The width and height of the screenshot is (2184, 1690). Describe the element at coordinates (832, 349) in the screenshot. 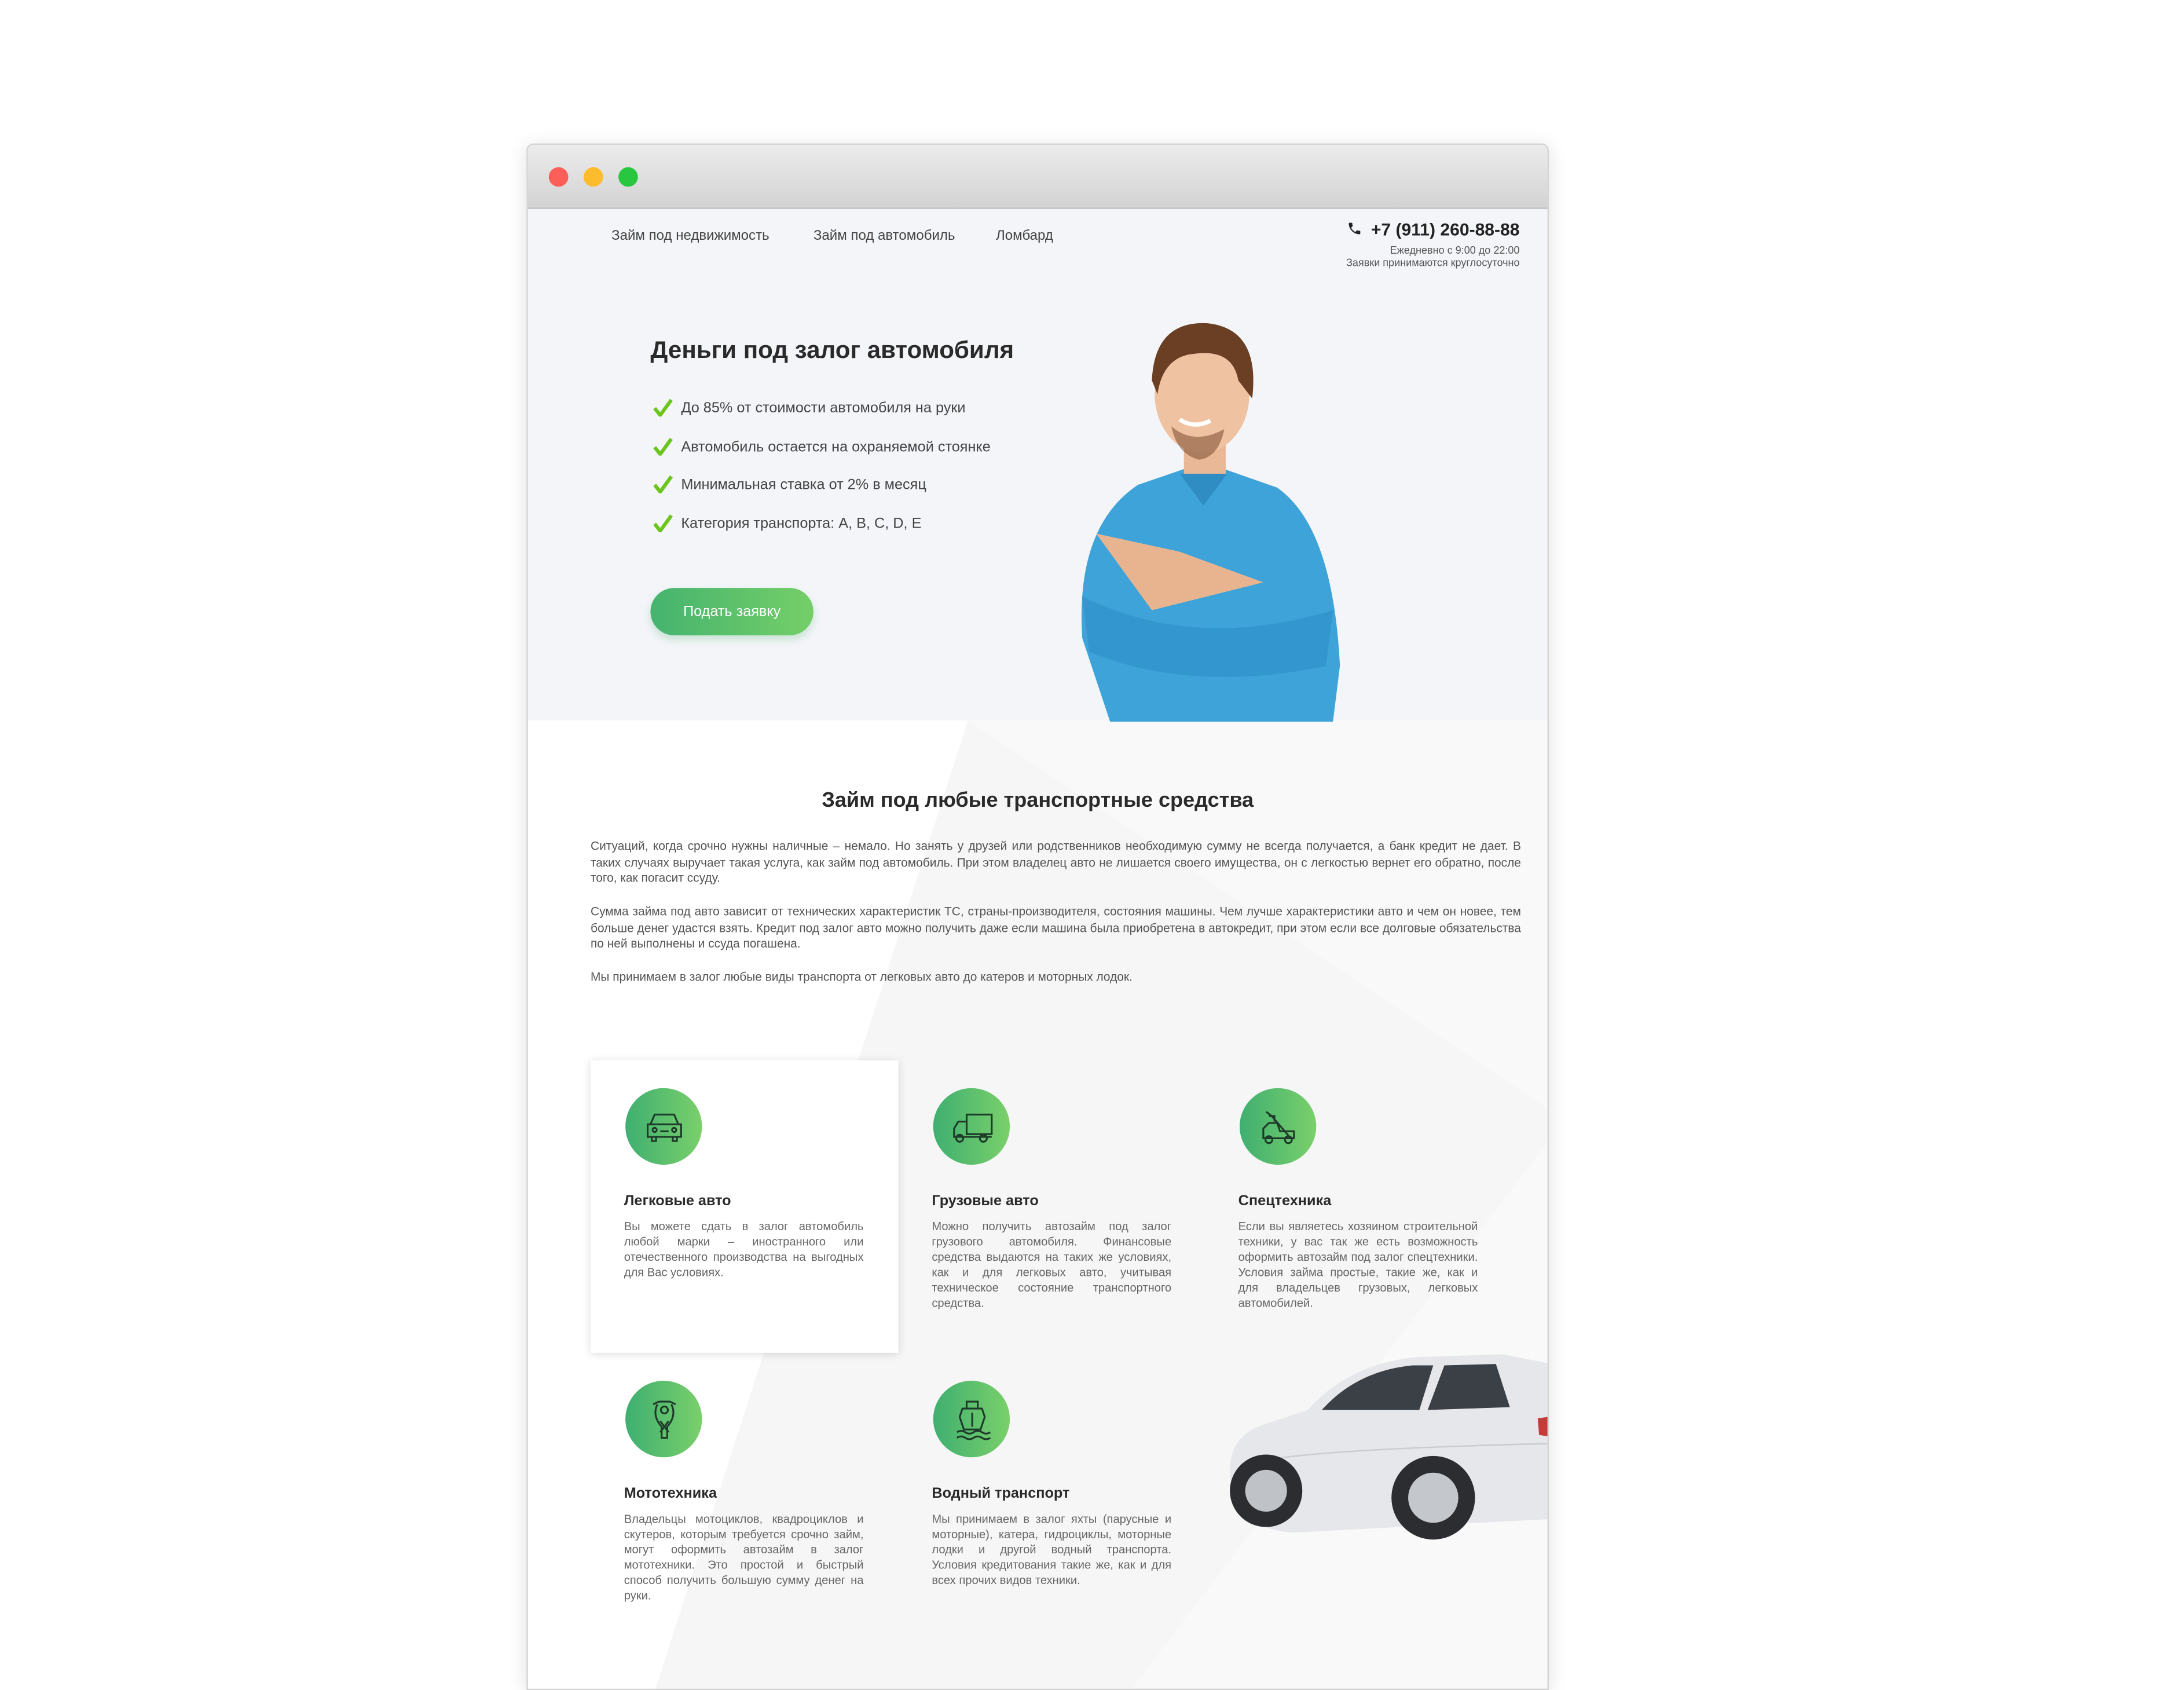

I see `hero-title: Деньги под залог автомобиля` at that location.